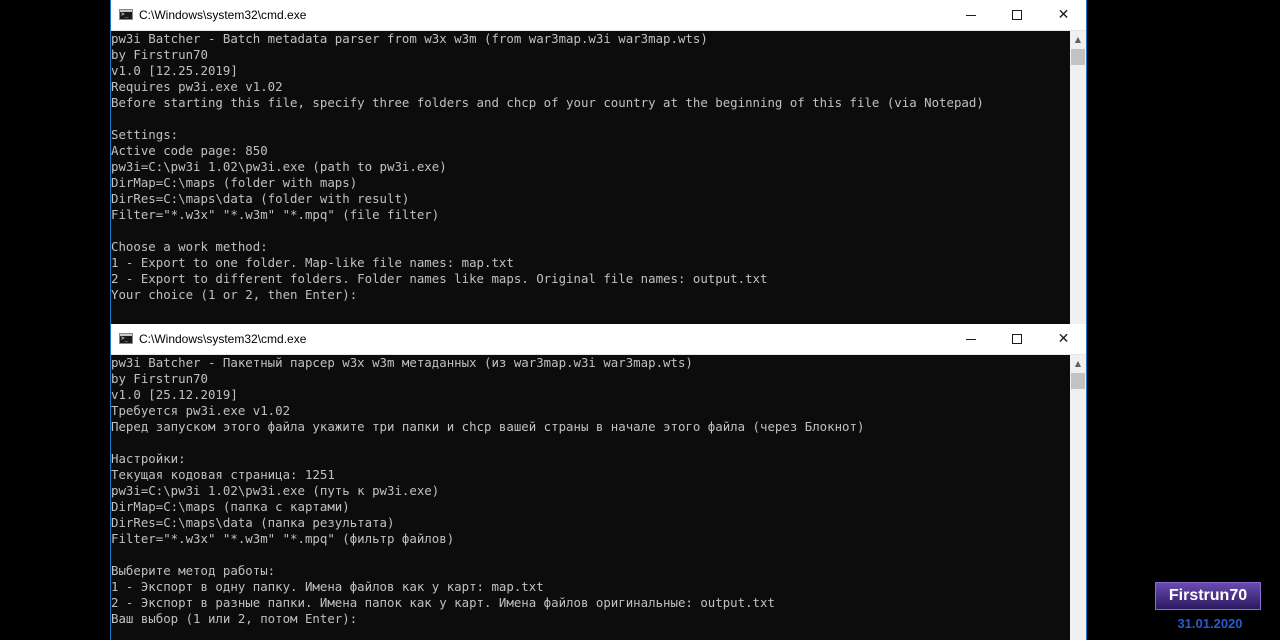 This screenshot has width=1280, height=640. Describe the element at coordinates (189, 150) in the screenshot. I see `console-line: Active code page: 850` at that location.